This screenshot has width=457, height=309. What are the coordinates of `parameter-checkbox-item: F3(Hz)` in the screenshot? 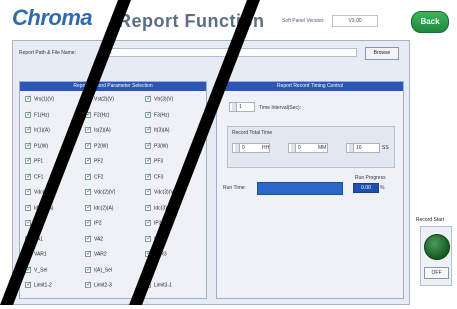 It's located at (157, 115).